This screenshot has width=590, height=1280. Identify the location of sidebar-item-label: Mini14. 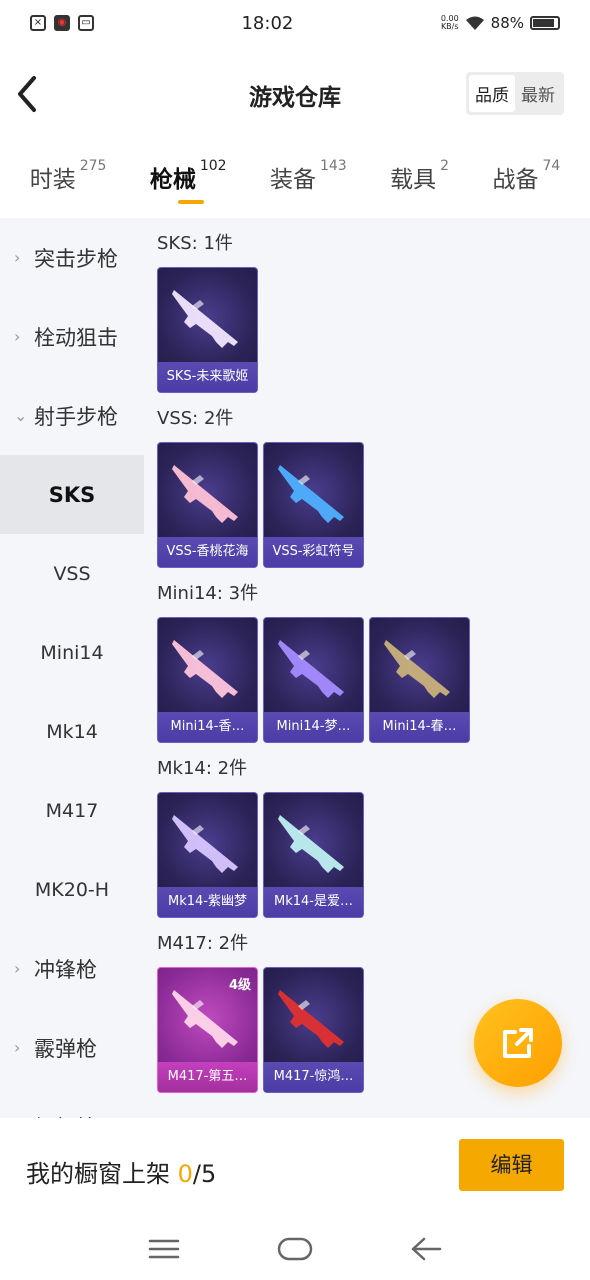
(72, 652).